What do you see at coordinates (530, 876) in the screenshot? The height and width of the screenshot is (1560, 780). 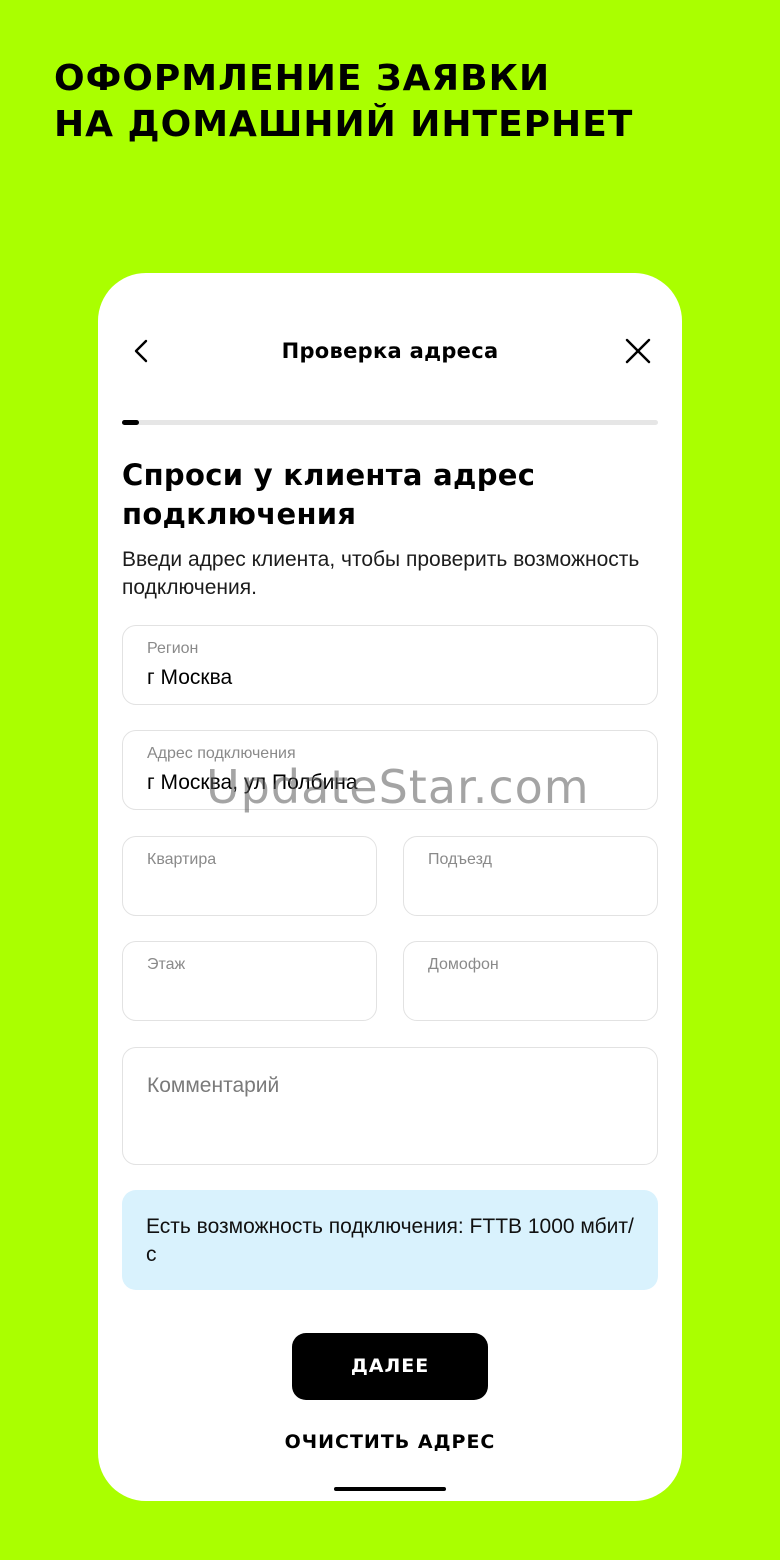 I see `entrance-field: Подъезд` at bounding box center [530, 876].